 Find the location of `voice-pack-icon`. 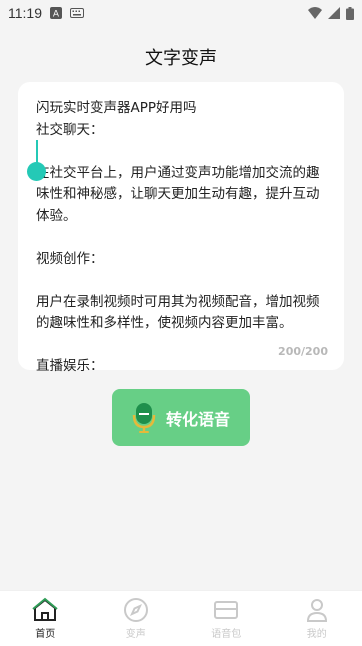

voice-pack-icon is located at coordinates (226, 610).